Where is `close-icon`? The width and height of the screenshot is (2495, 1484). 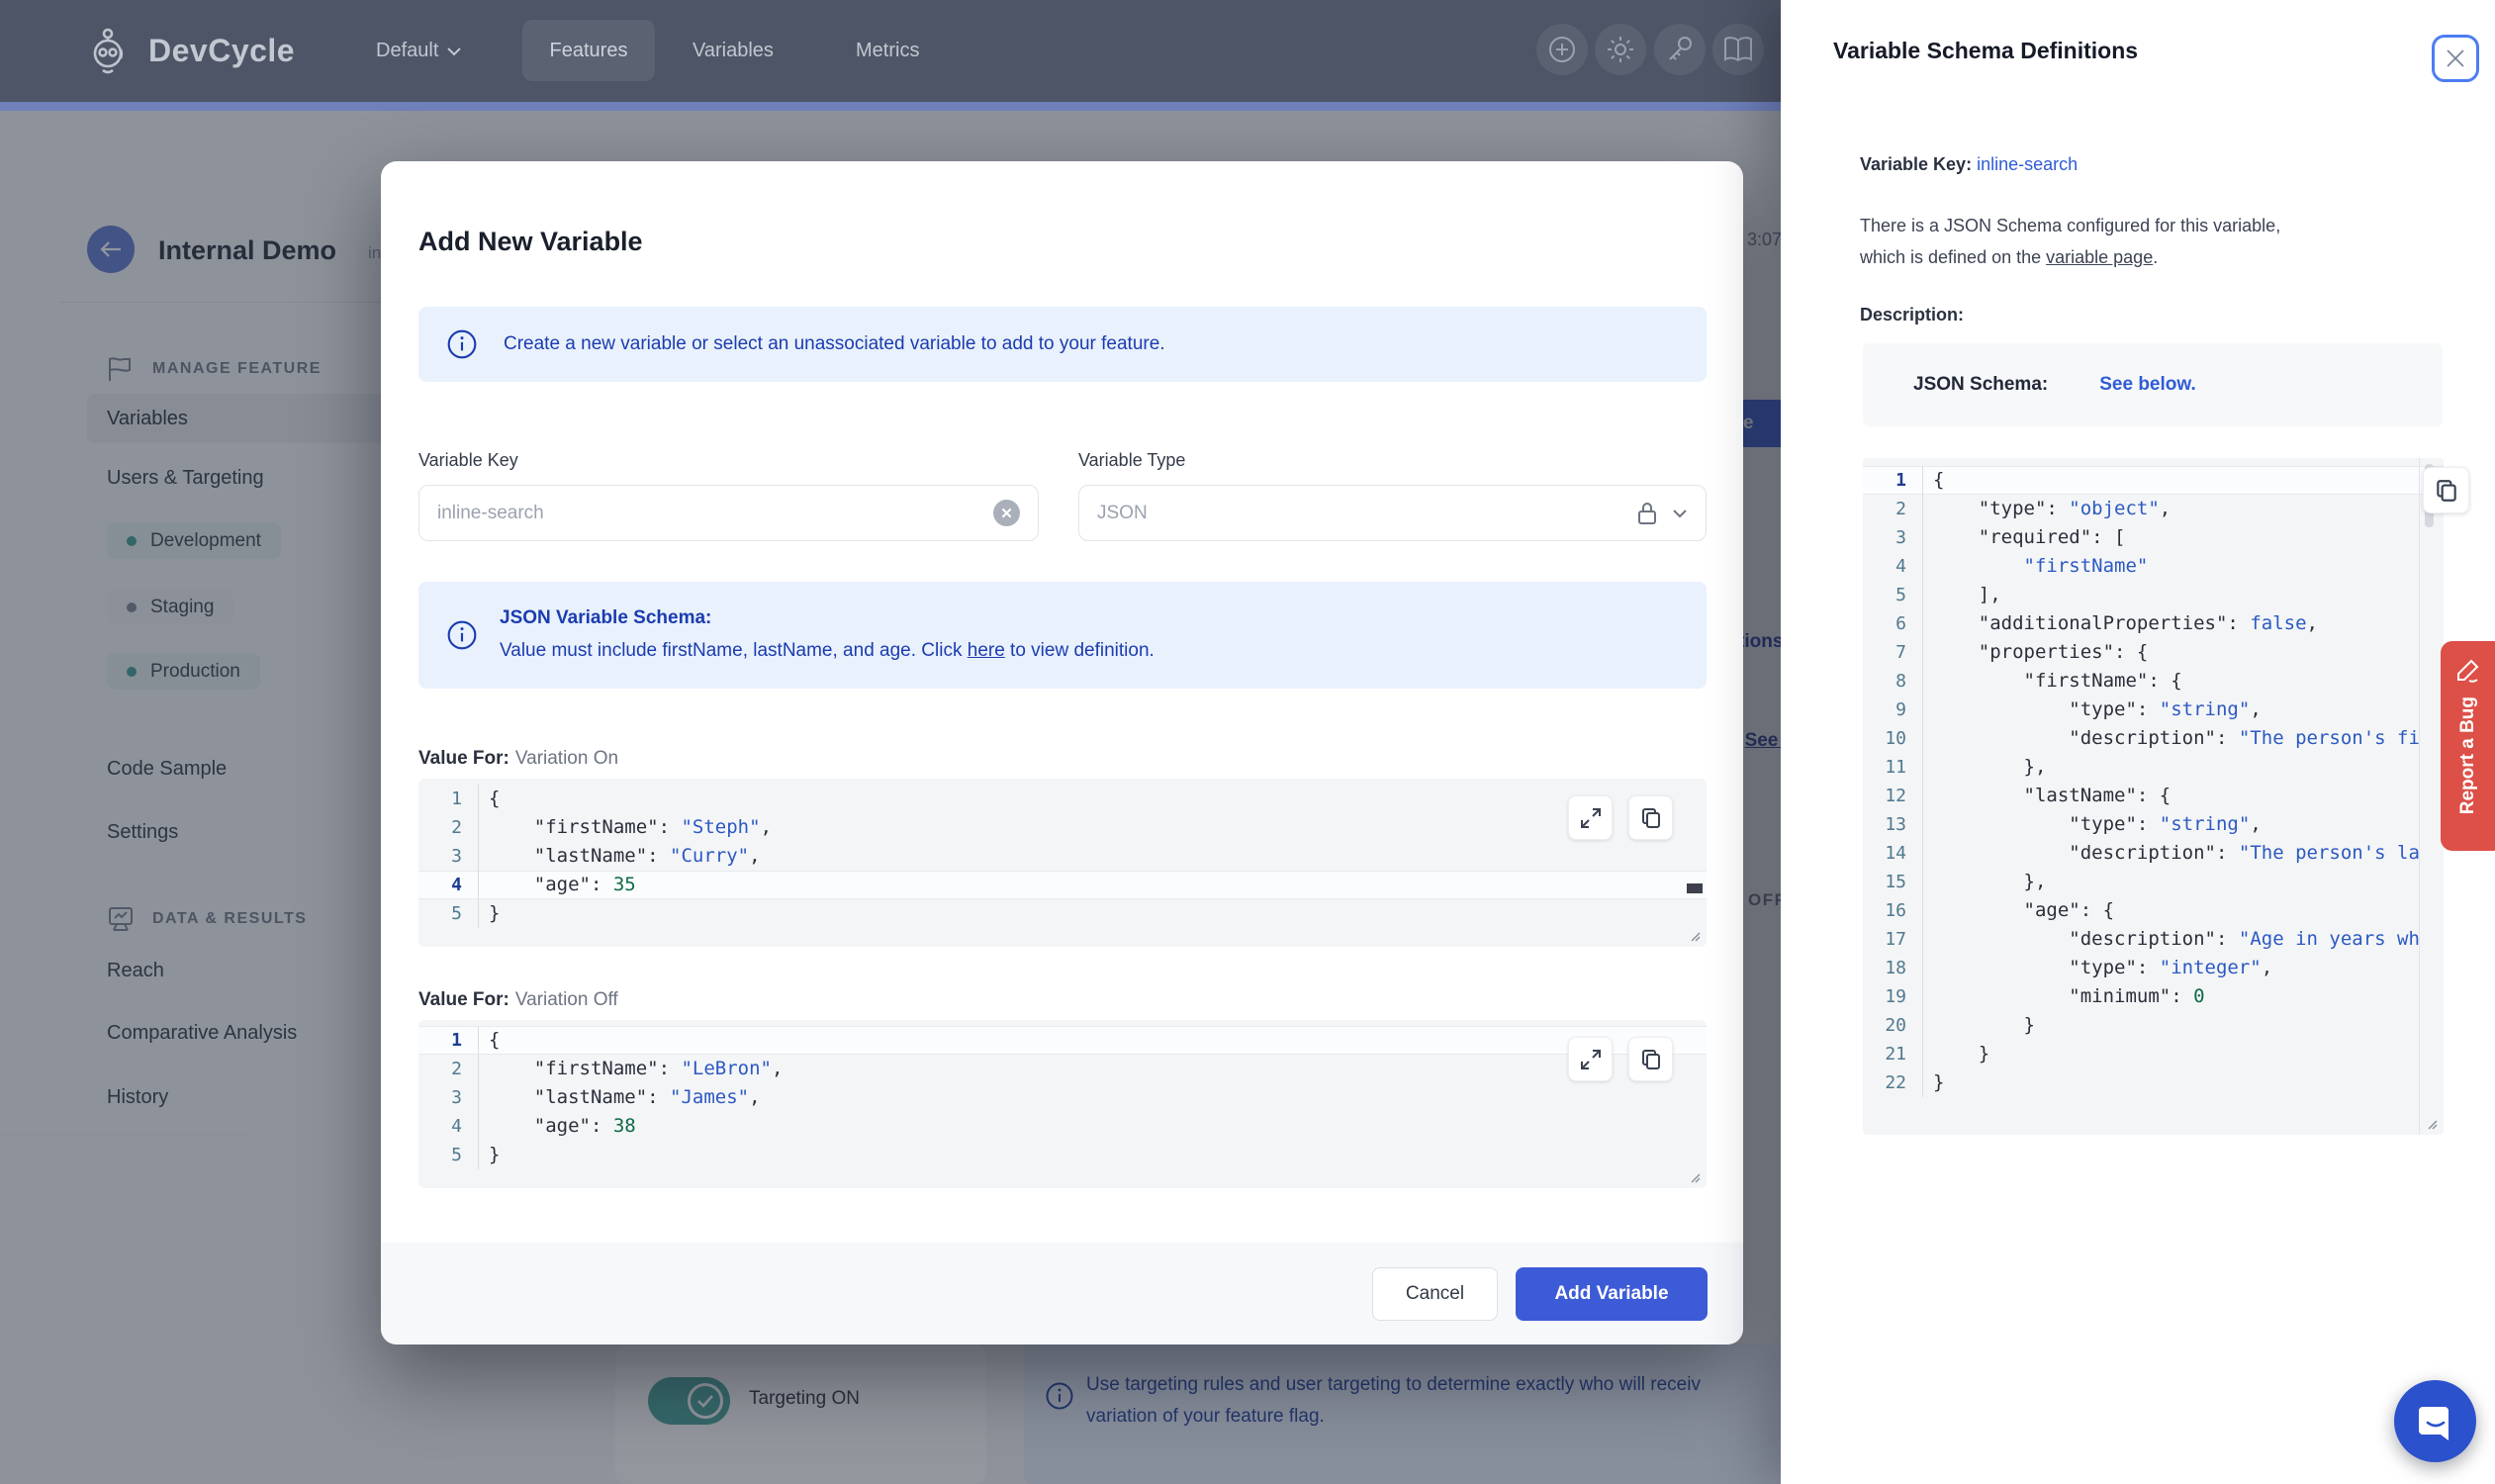
close-icon is located at coordinates (2455, 58).